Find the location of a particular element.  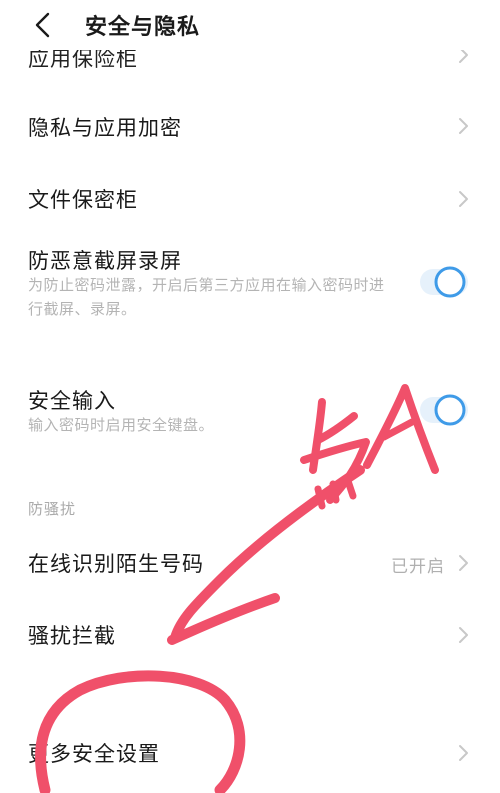

row-label: 防恶意截屏录屏 is located at coordinates (105, 261).